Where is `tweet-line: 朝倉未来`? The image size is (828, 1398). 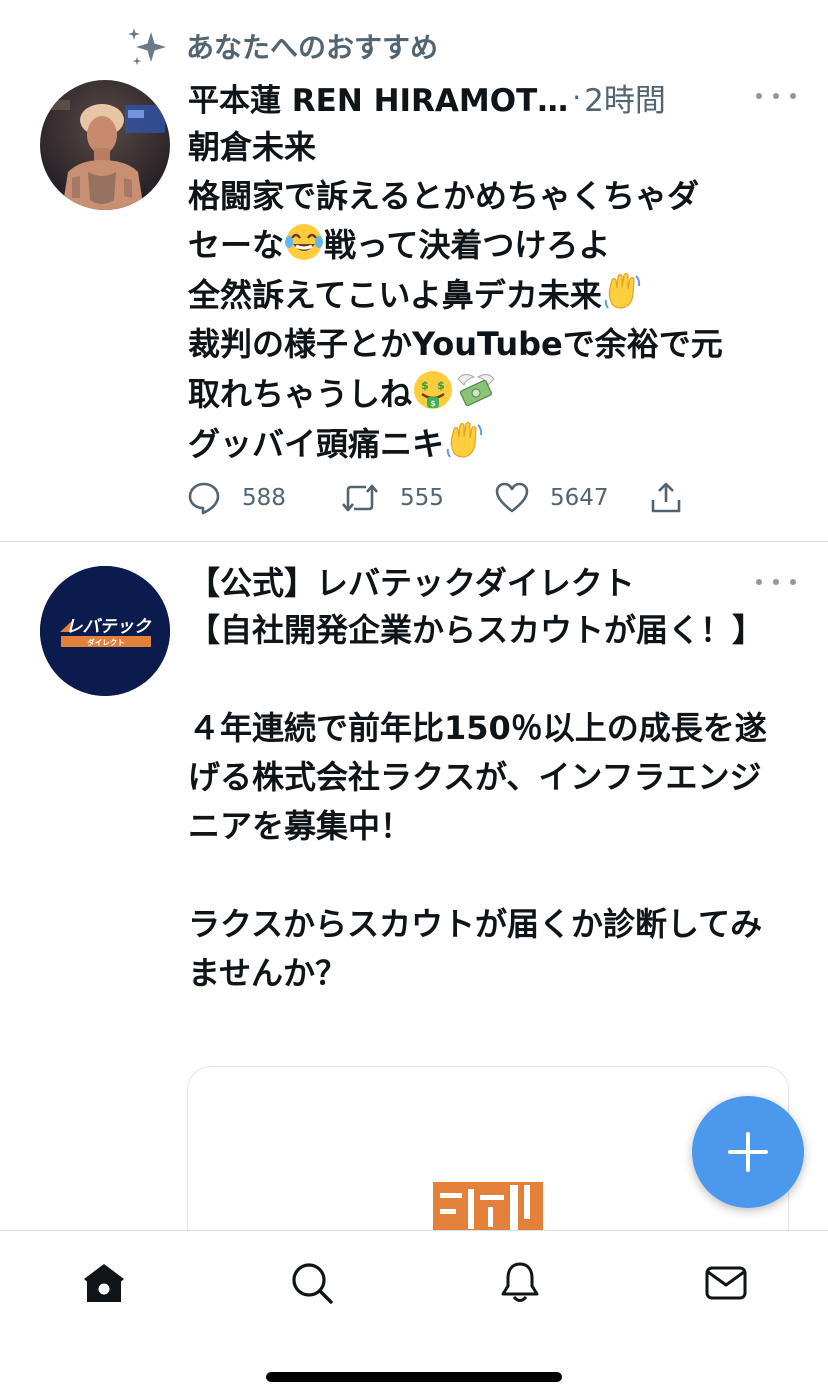
tweet-line: 朝倉未来 is located at coordinates (498, 147).